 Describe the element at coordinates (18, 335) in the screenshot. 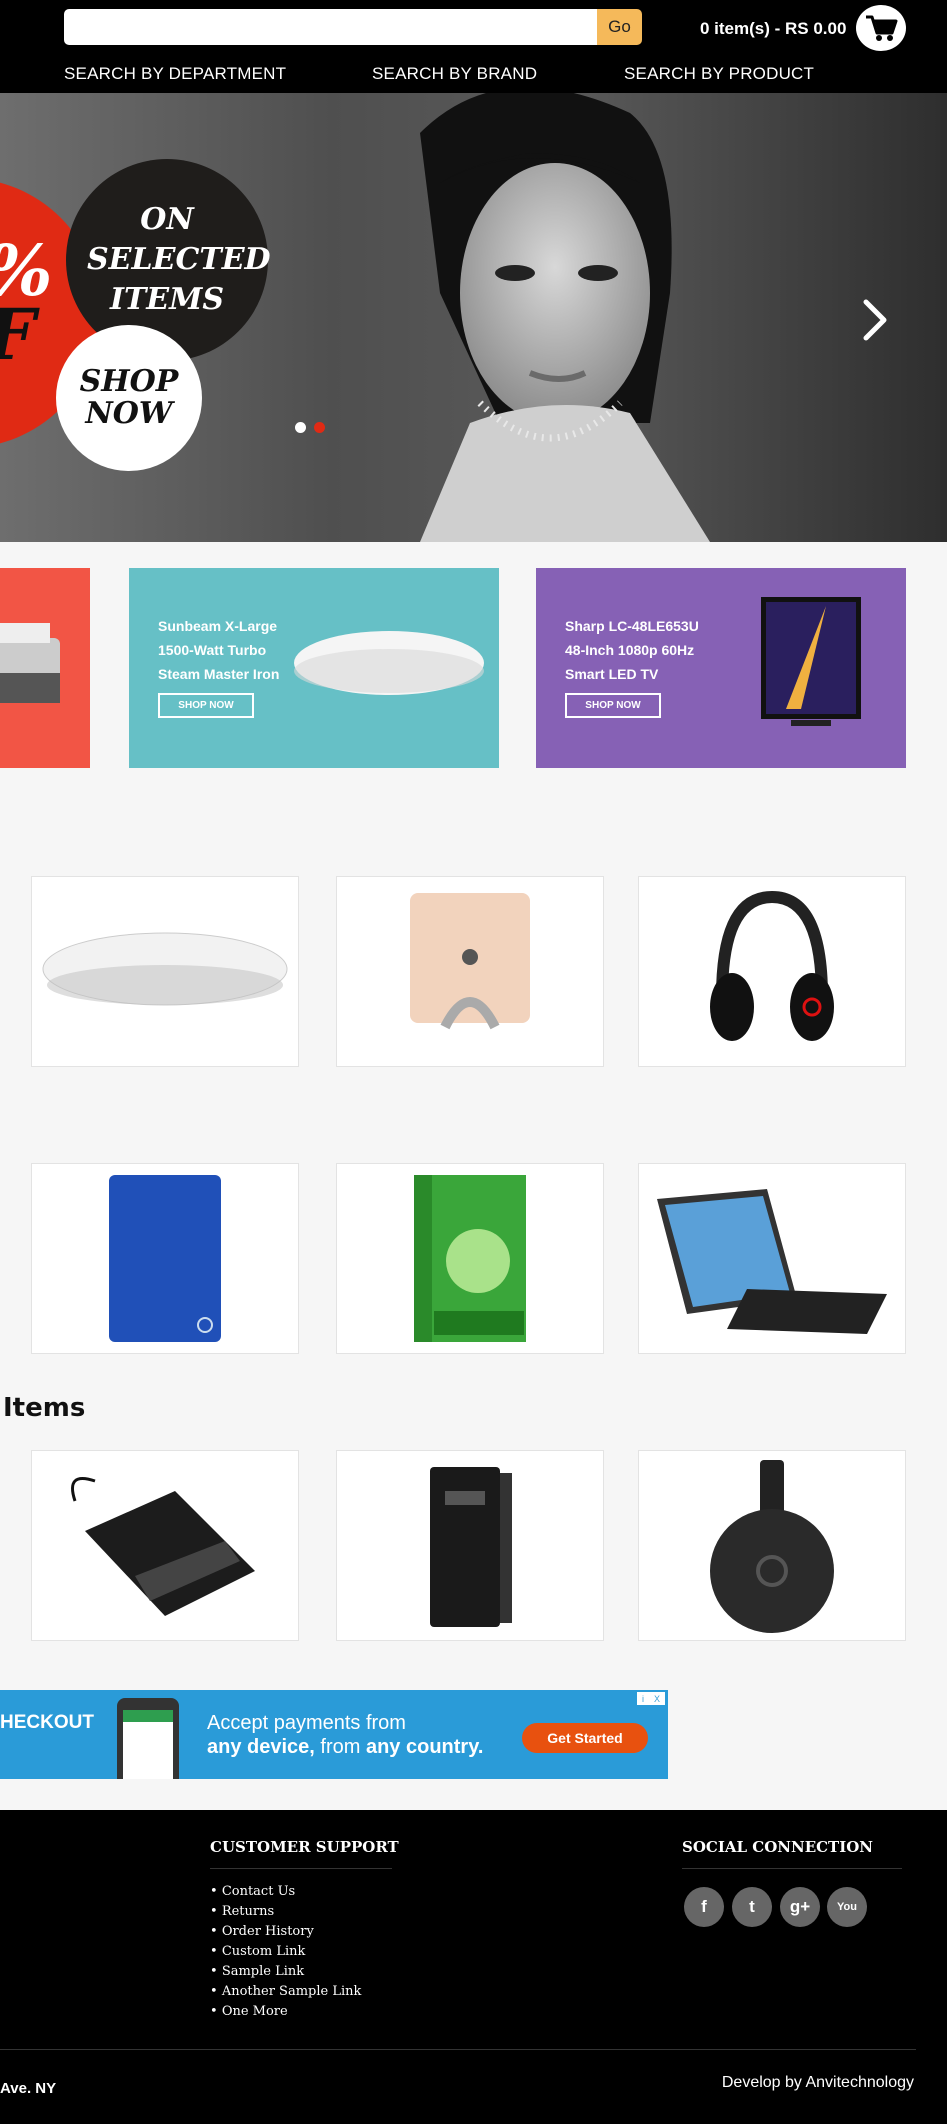

I see `discount-off-text: F` at that location.